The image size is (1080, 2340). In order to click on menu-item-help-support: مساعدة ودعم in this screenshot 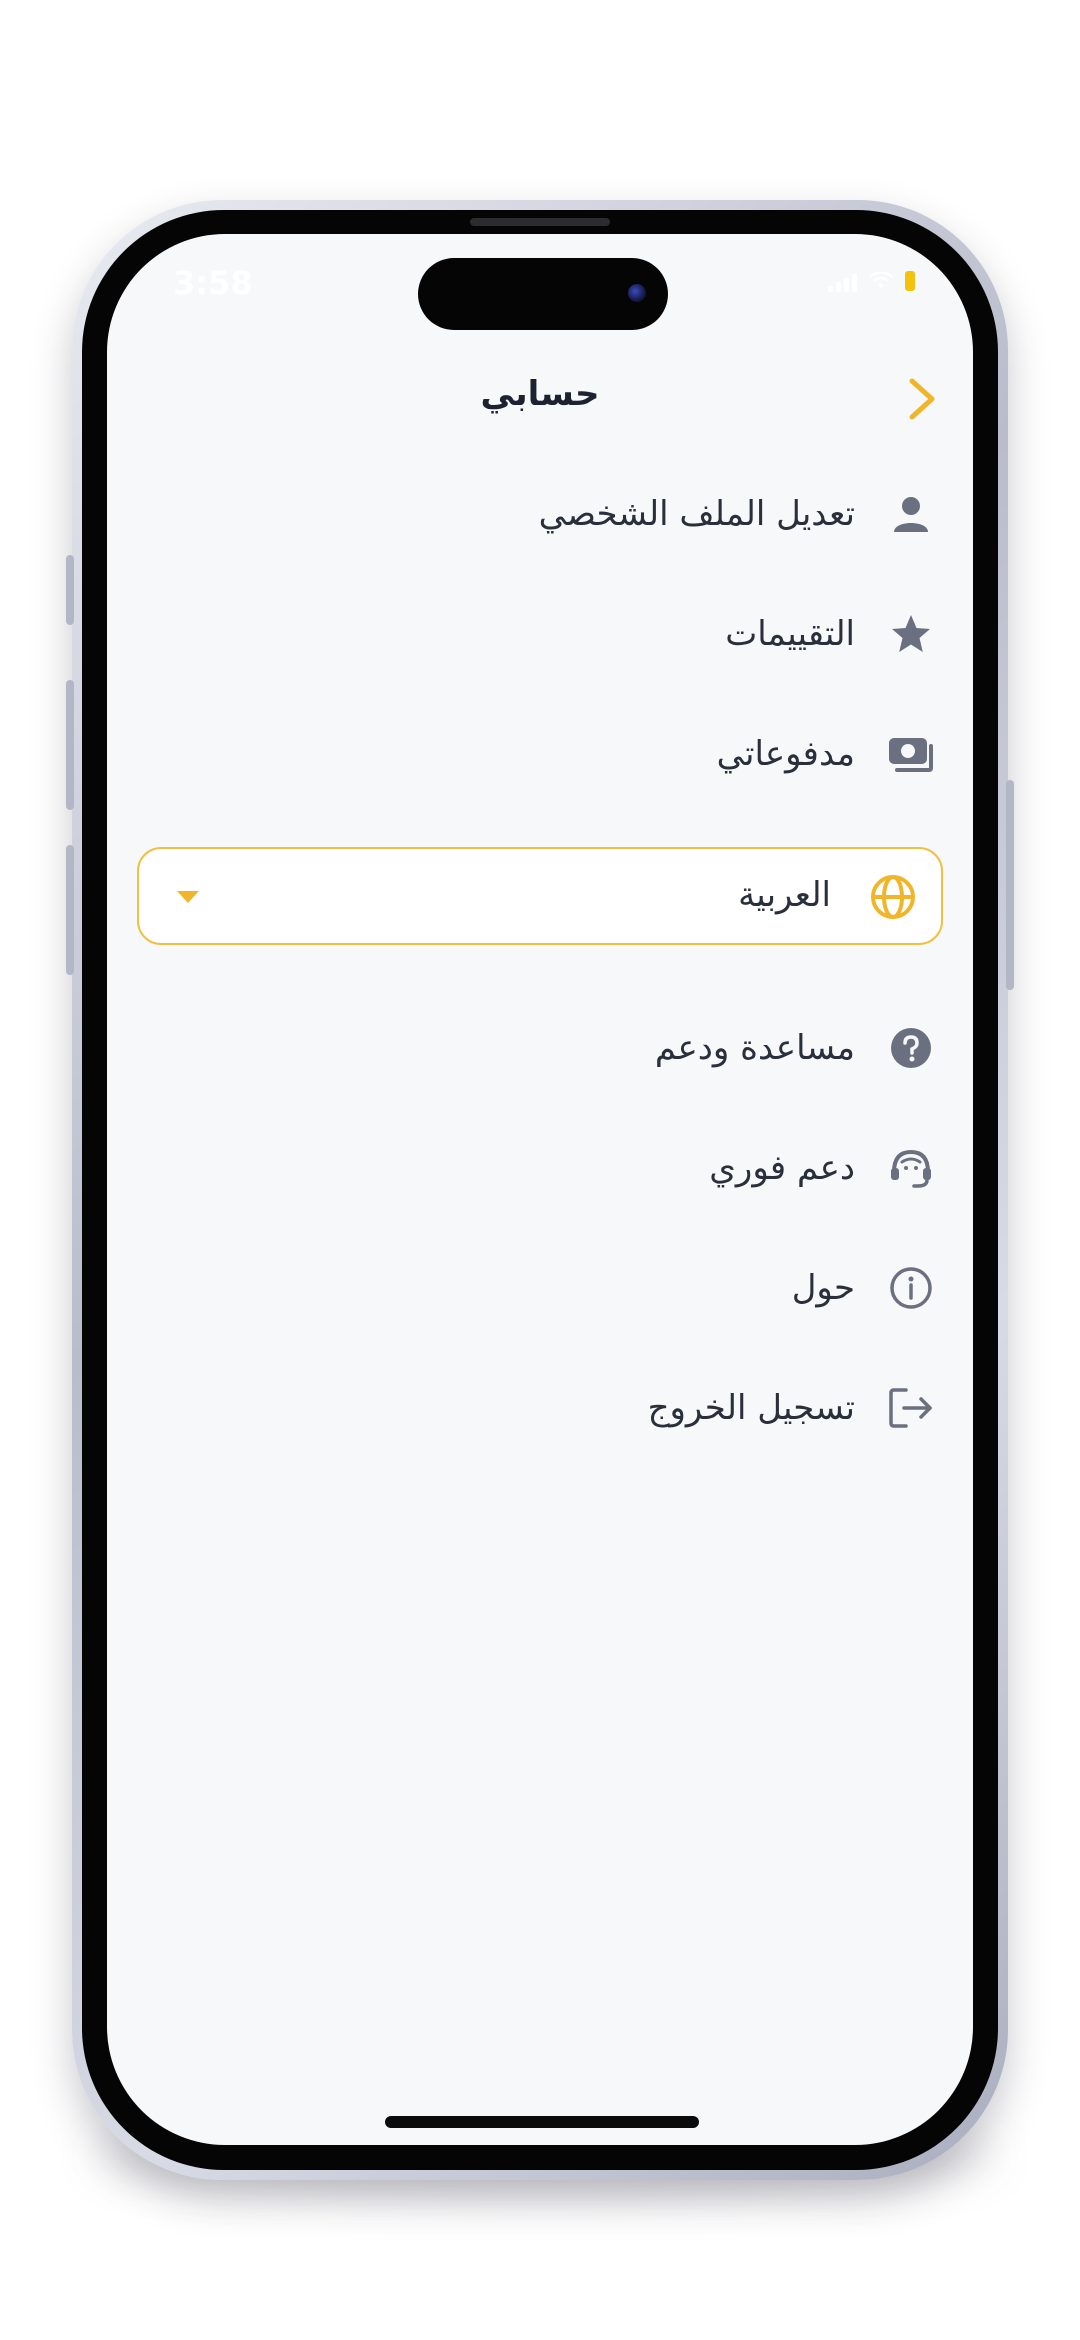, I will do `click(540, 1048)`.